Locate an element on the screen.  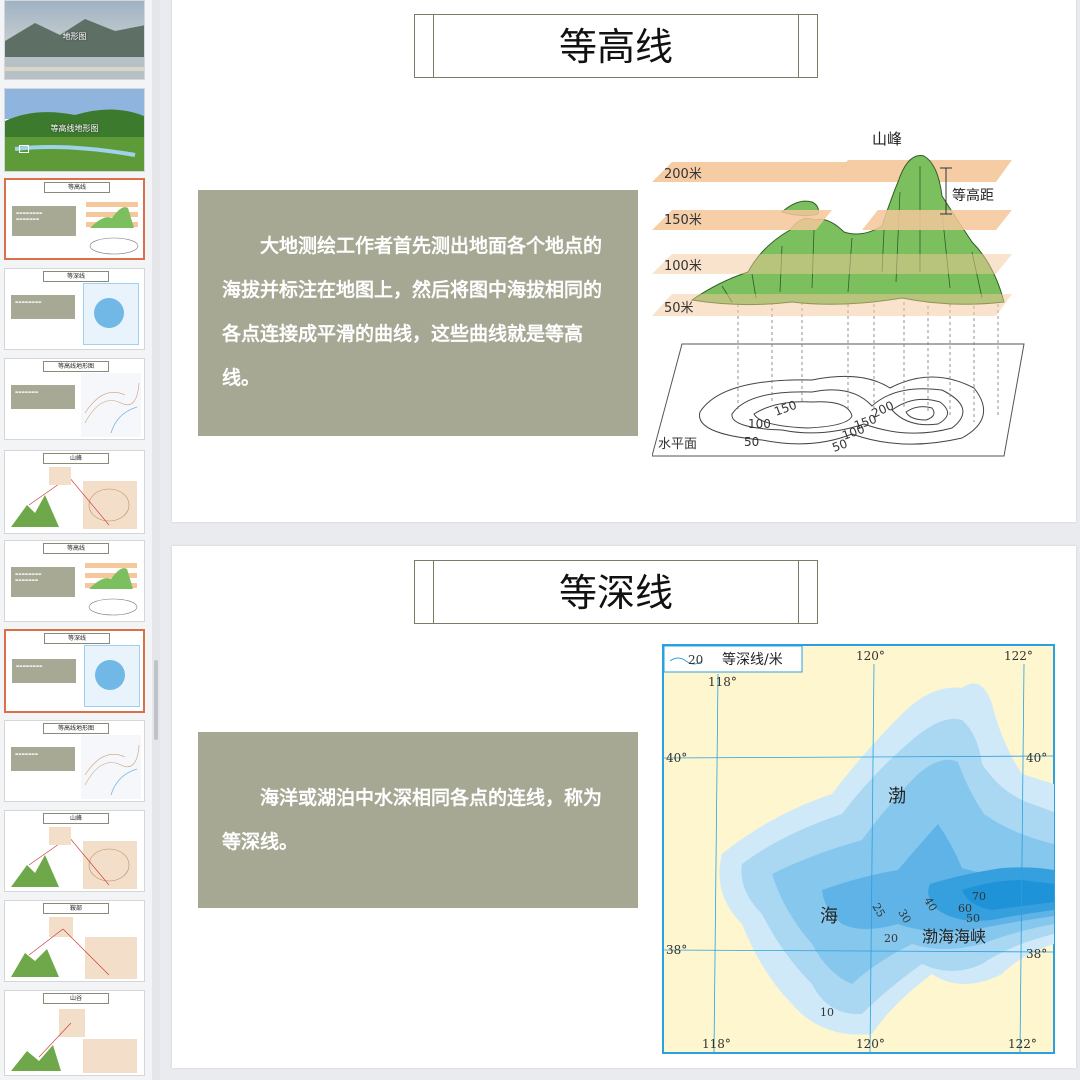
peak-label: 山峰 is located at coordinates (887, 139).